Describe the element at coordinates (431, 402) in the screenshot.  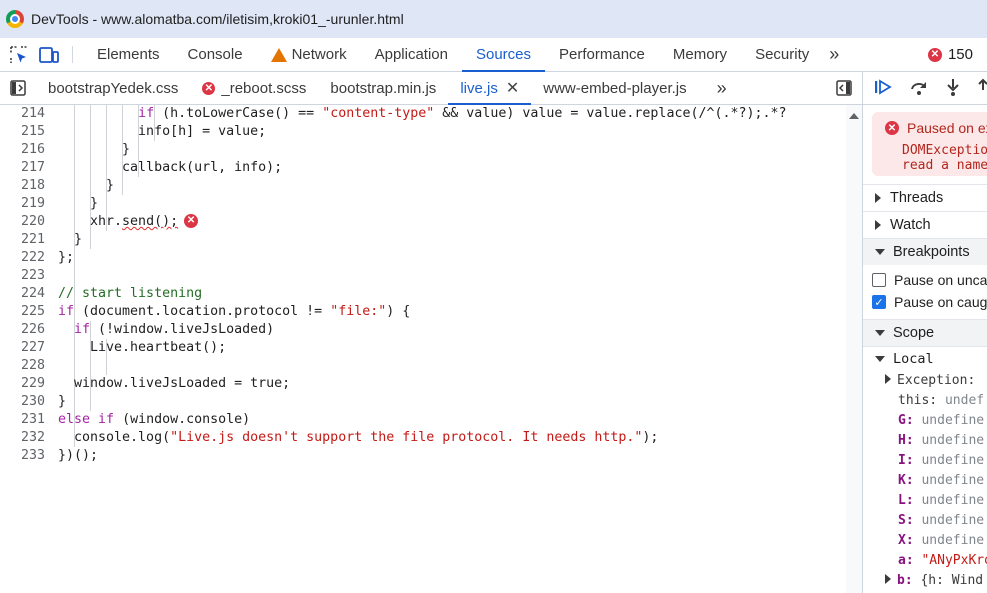
I see `code-line: 230}` at that location.